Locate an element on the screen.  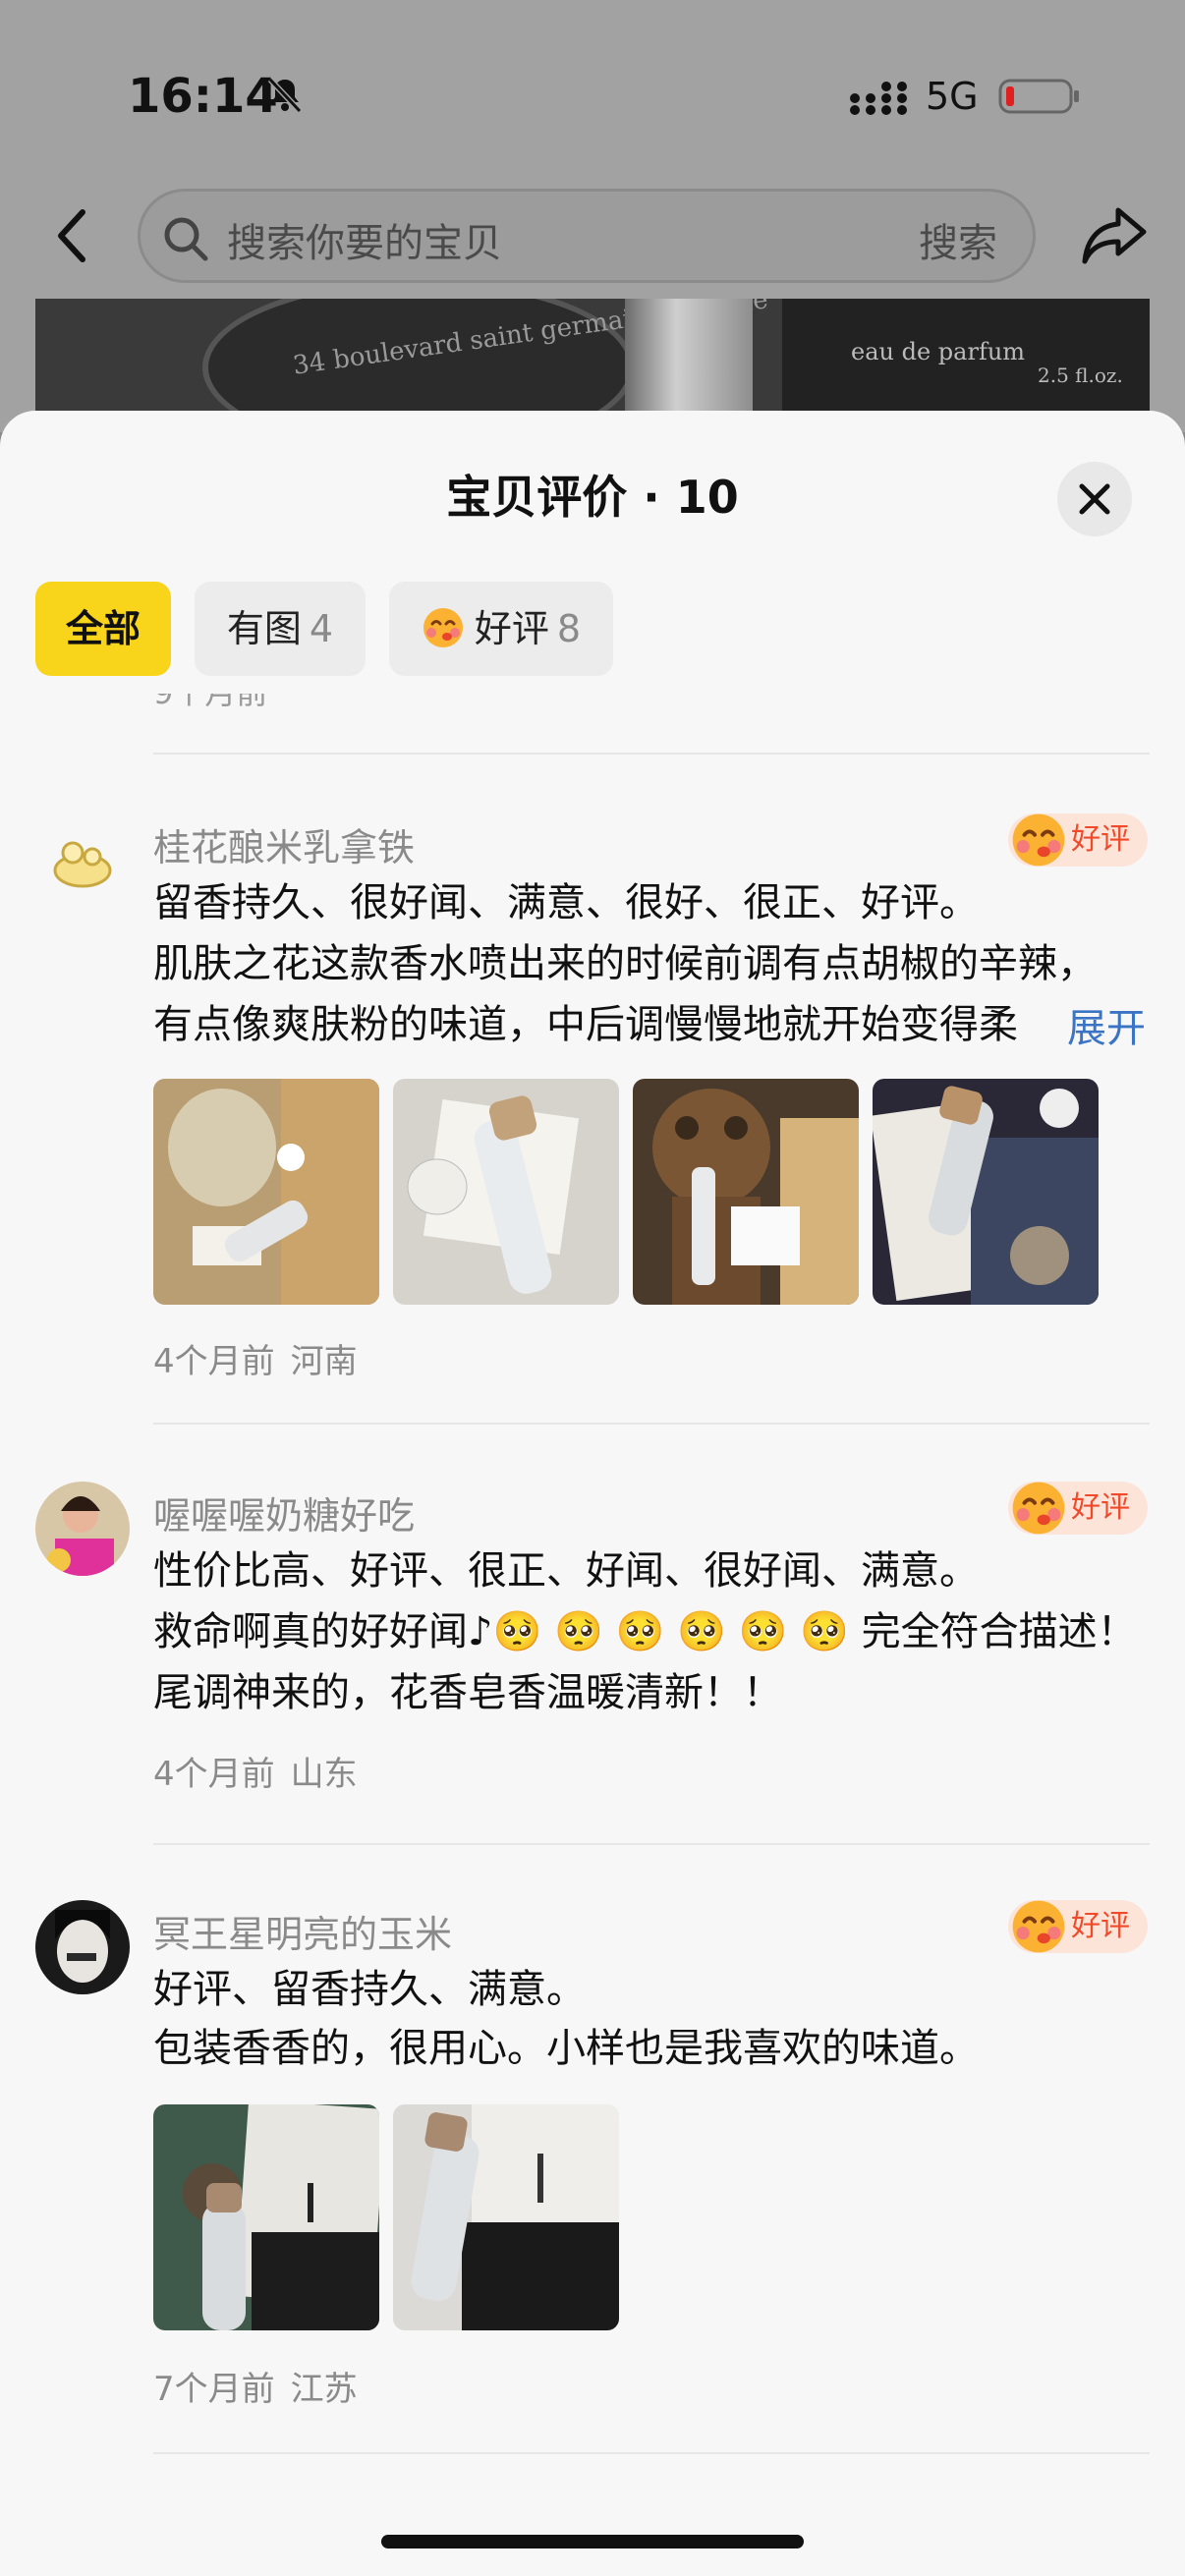
back-icon is located at coordinates (73, 235).